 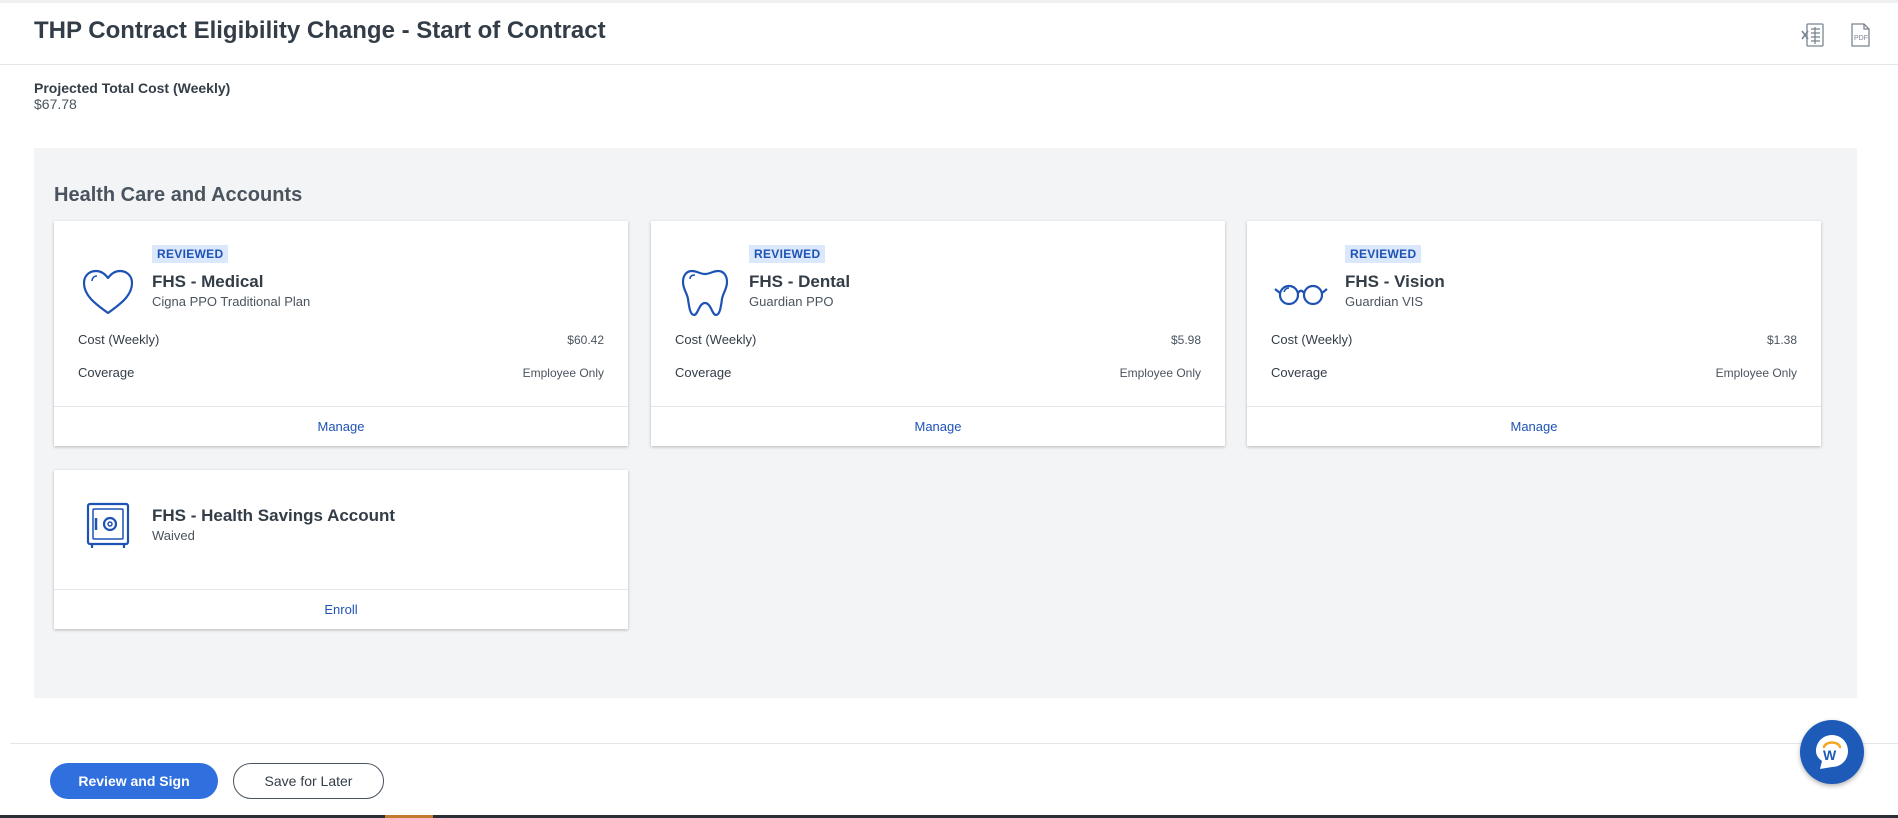 I want to click on excel-export-icon, so click(x=1813, y=35).